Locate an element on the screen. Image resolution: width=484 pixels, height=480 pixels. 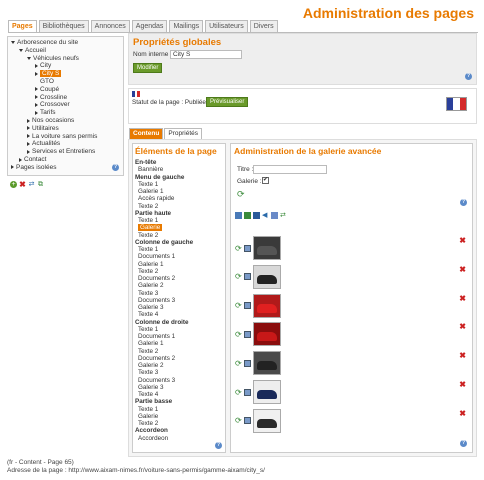
sound-icon: ◀ is located at coordinates (265, 215).